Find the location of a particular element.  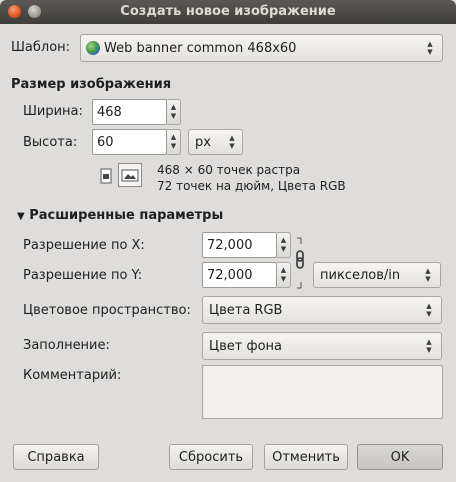

fill-combo: Цвет фона ▲ ▼ is located at coordinates (322, 346).